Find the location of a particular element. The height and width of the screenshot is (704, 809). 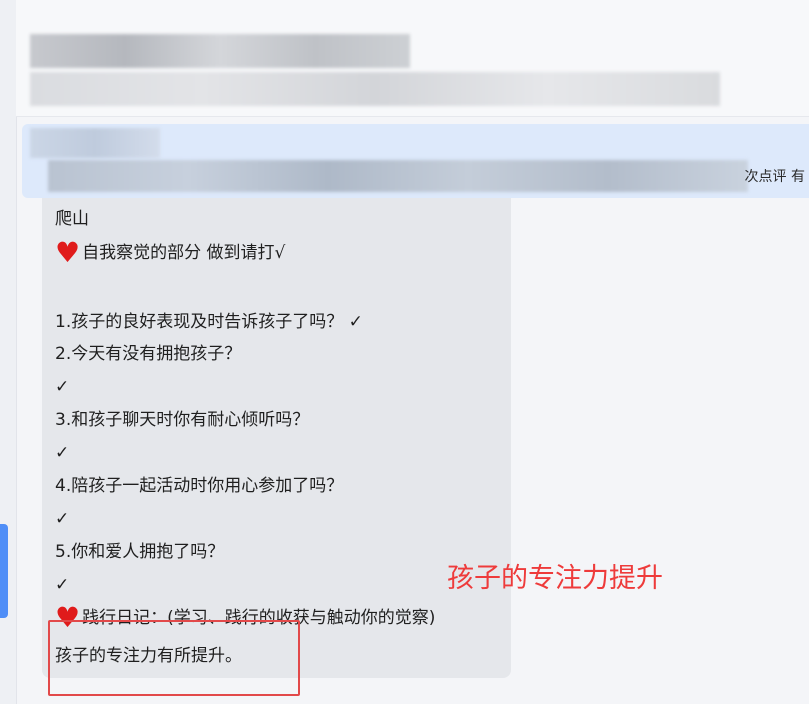

quoted-message-banner is located at coordinates (415, 161).